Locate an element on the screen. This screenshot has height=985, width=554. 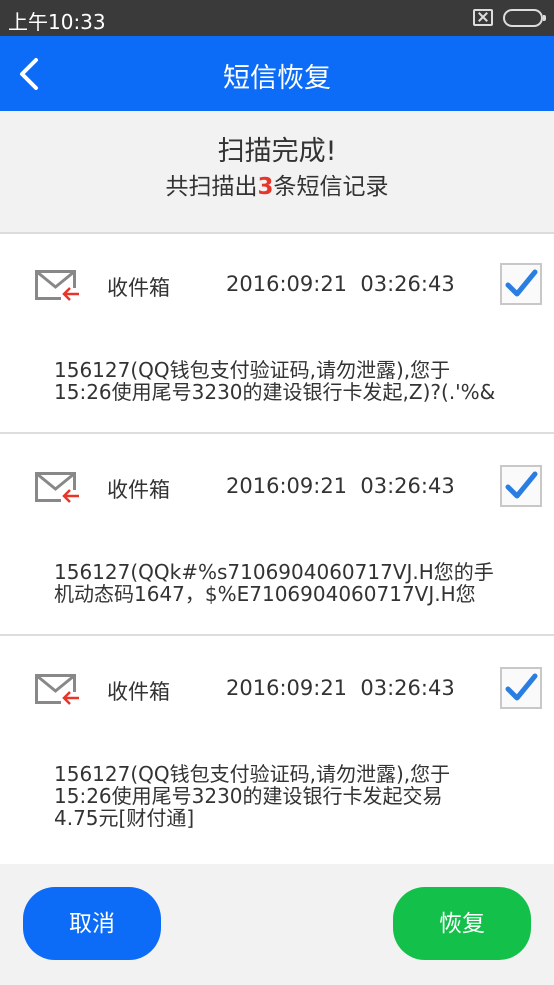
scan-summary: 扫描完成! 共扫描出3条短信记录 is located at coordinates (277, 162).